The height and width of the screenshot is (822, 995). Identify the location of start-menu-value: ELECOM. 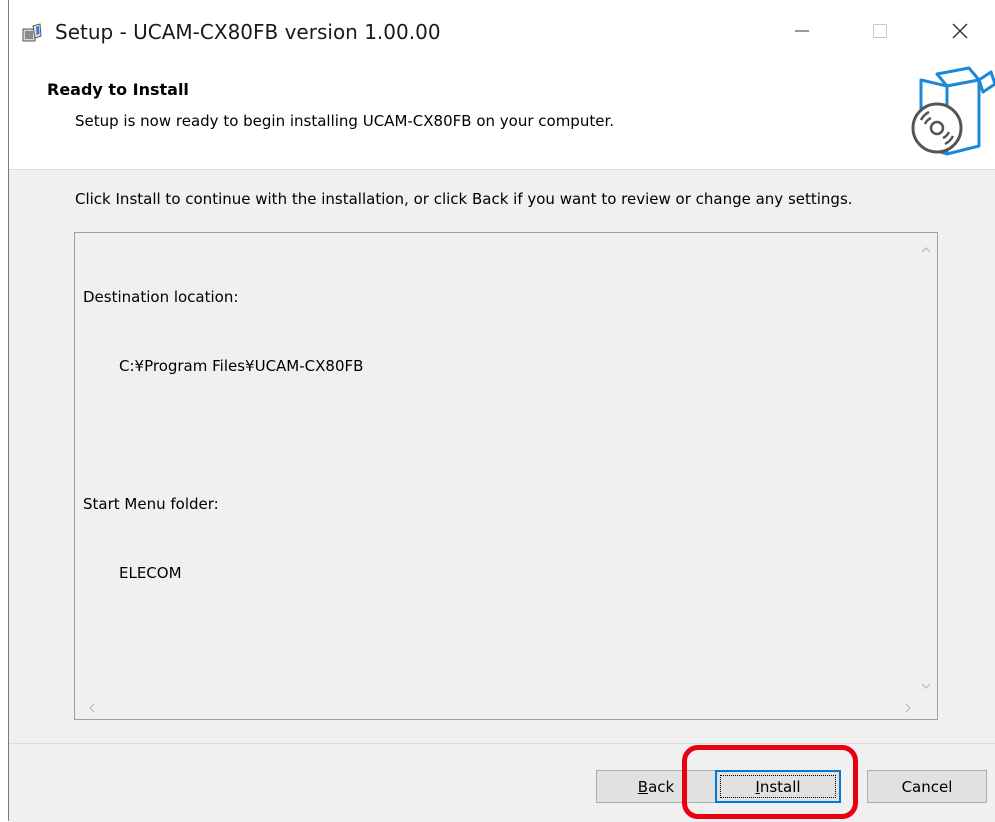
(150, 573).